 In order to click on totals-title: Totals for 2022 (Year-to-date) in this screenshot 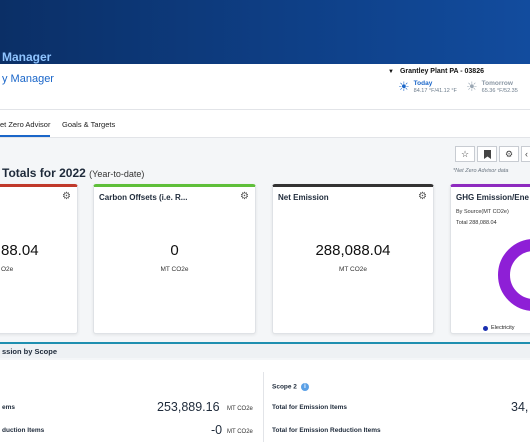, I will do `click(73, 173)`.